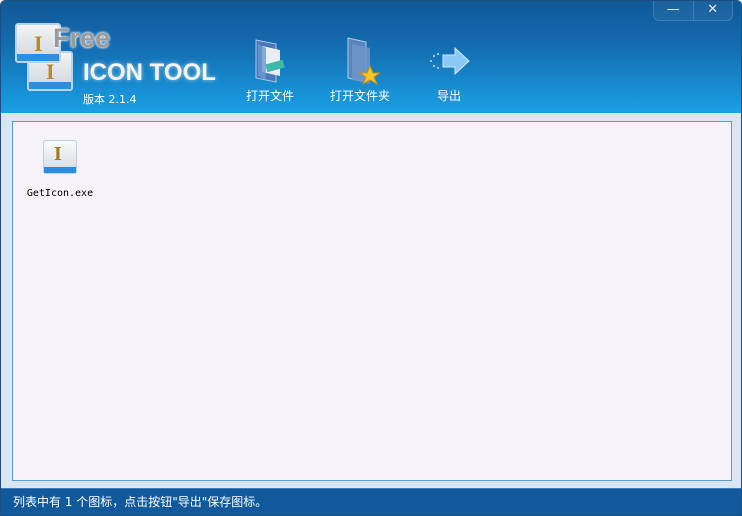 This screenshot has width=742, height=516. What do you see at coordinates (110, 99) in the screenshot?
I see `version-label: 版本 2.1.4` at bounding box center [110, 99].